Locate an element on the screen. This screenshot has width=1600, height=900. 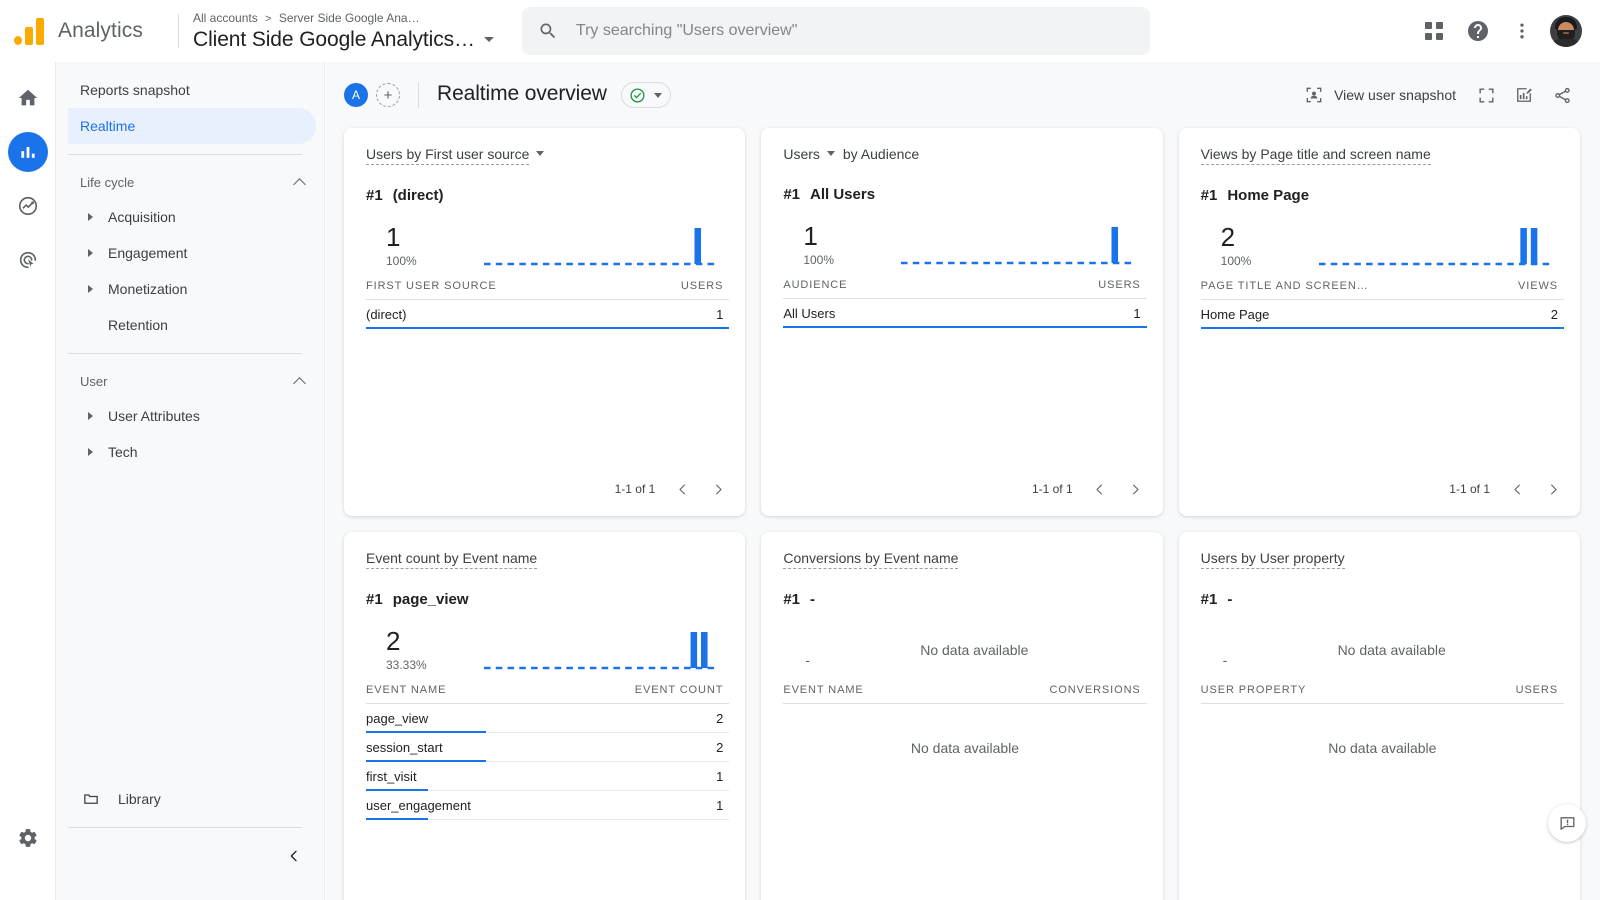
column-header-metric: USERS is located at coordinates (702, 286).